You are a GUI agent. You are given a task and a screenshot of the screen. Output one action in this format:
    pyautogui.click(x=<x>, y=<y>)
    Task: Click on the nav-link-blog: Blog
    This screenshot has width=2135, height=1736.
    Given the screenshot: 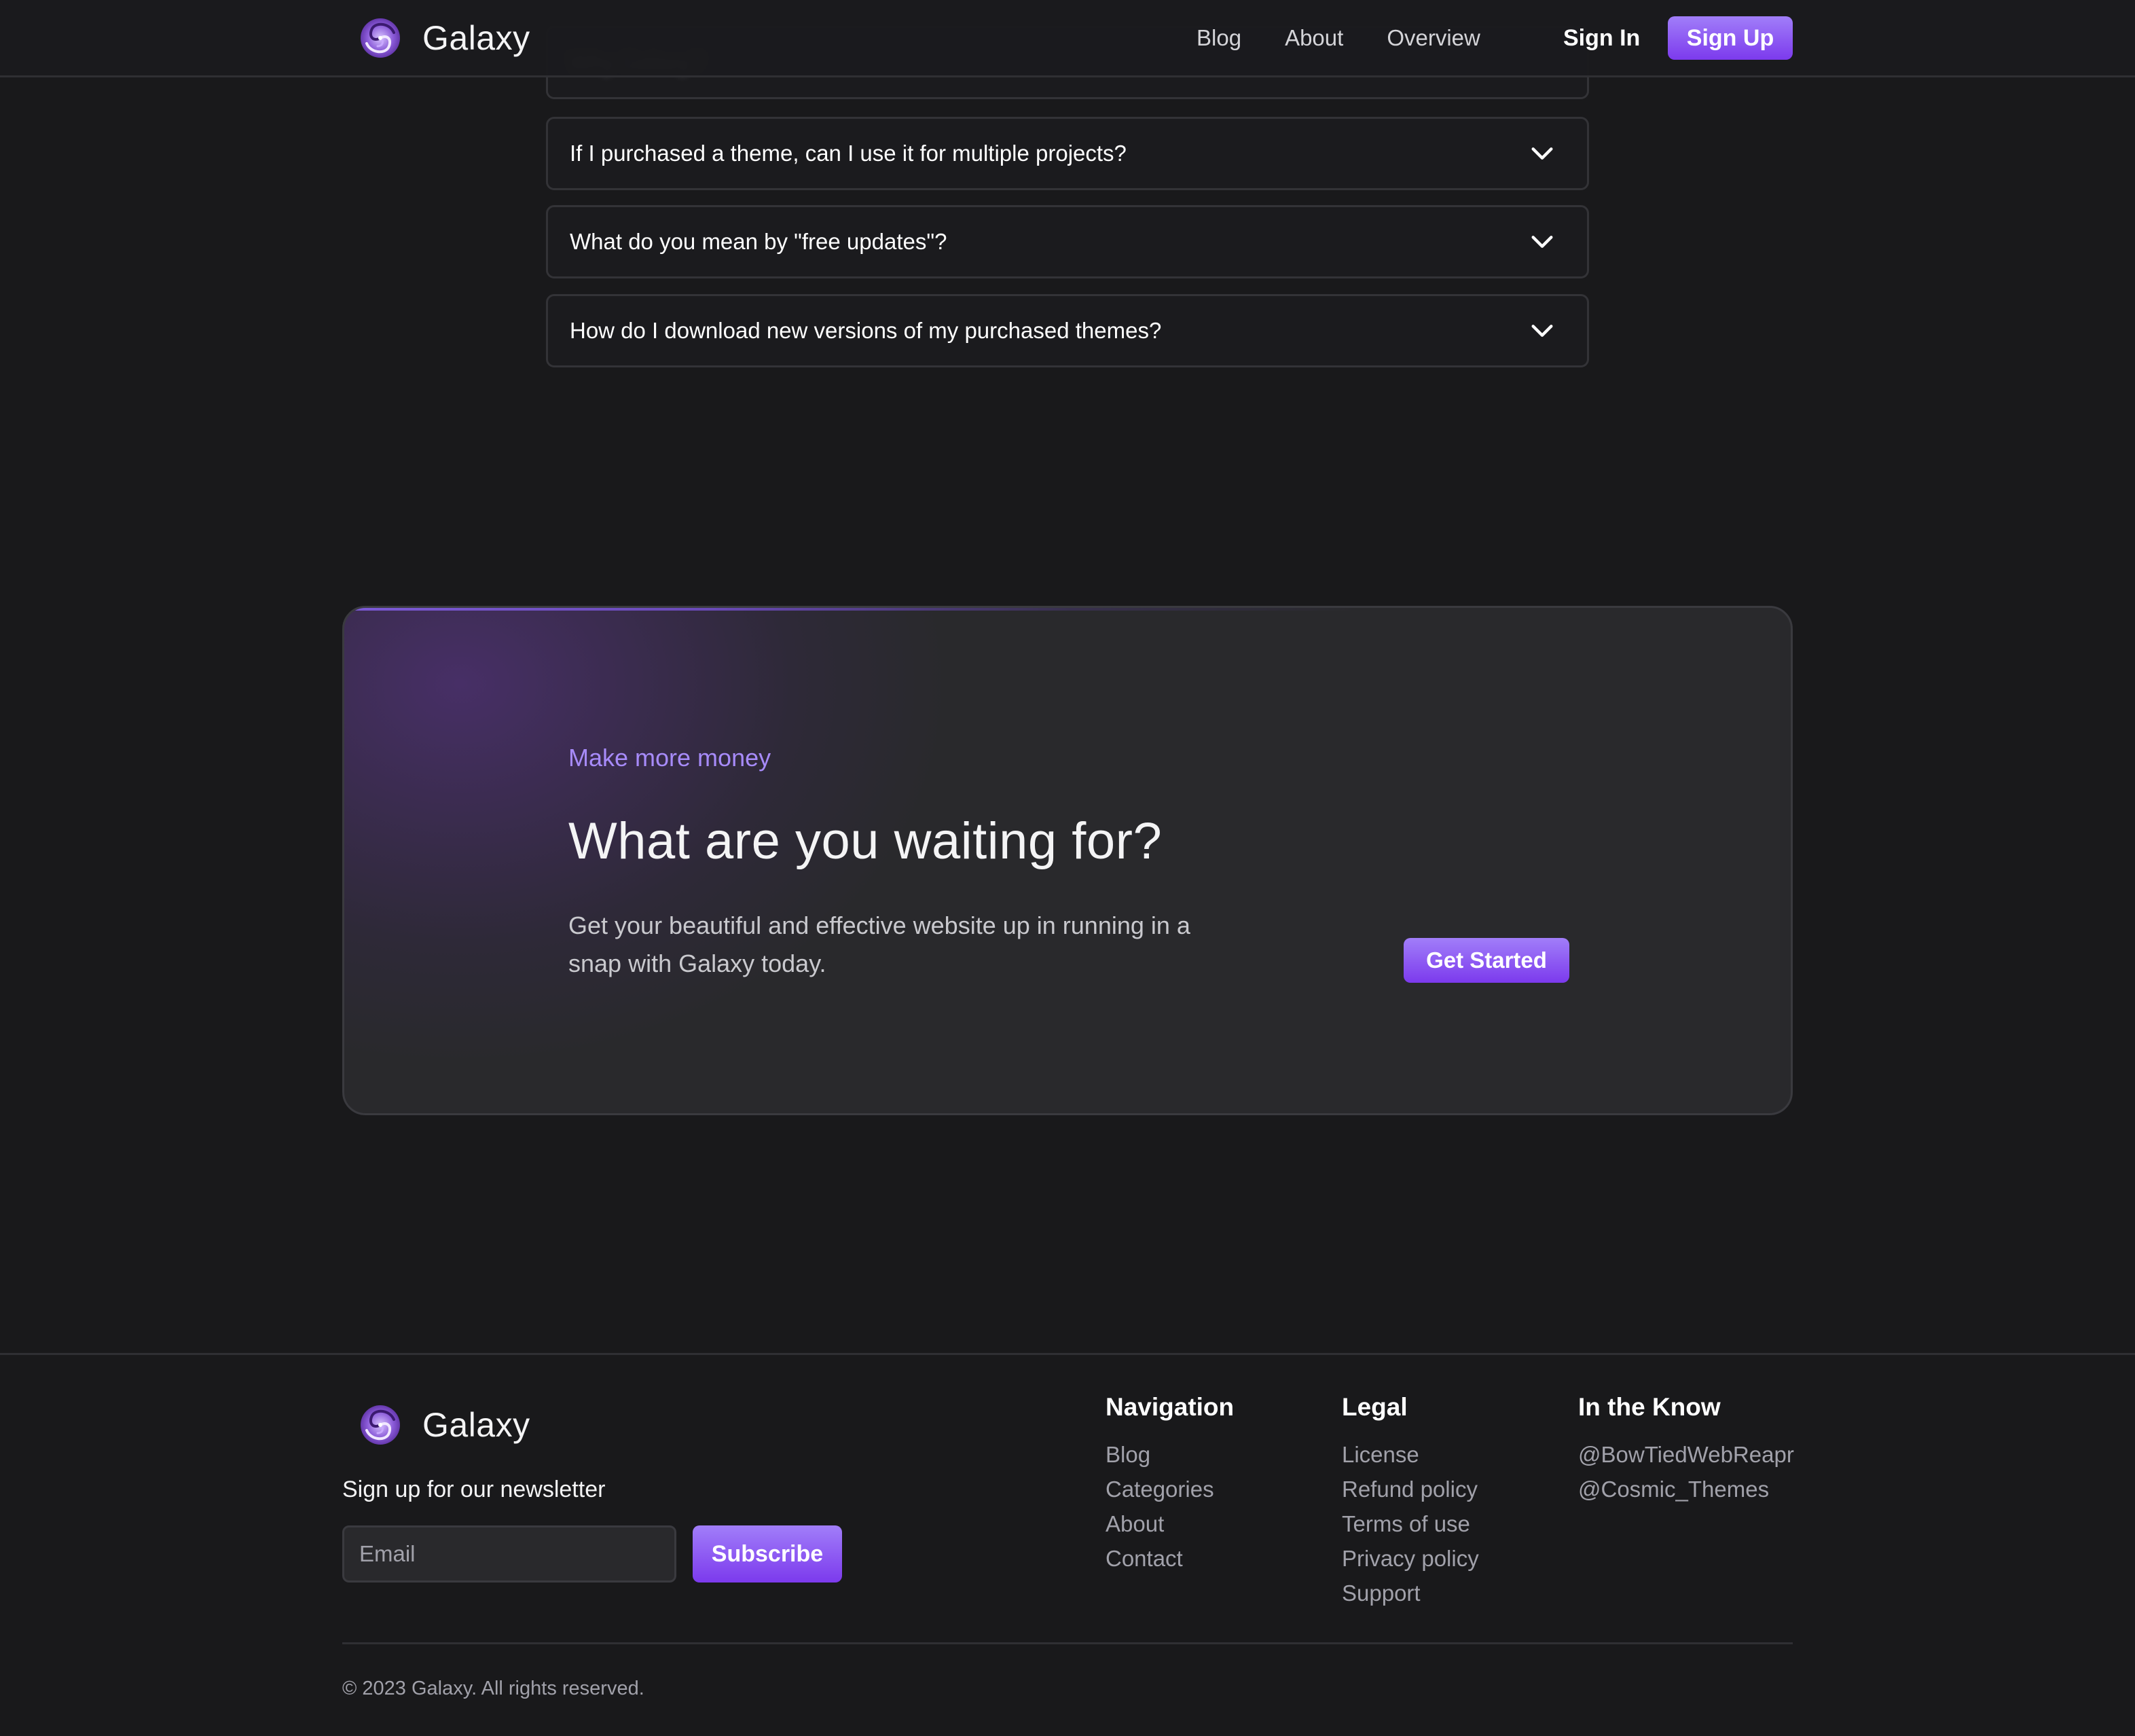 What is the action you would take?
    pyautogui.click(x=1219, y=38)
    